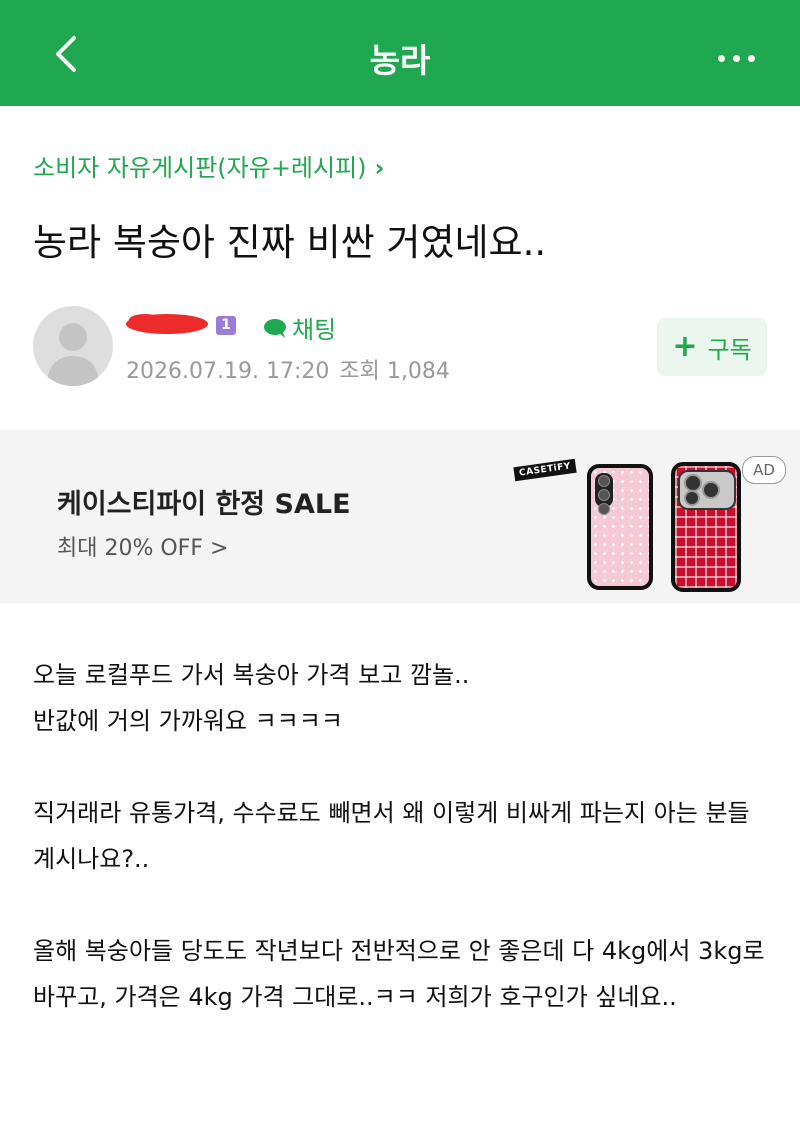 The height and width of the screenshot is (1137, 800). Describe the element at coordinates (200, 168) in the screenshot. I see `board-name: 소비자 자유게시판(자유+레시피)` at that location.